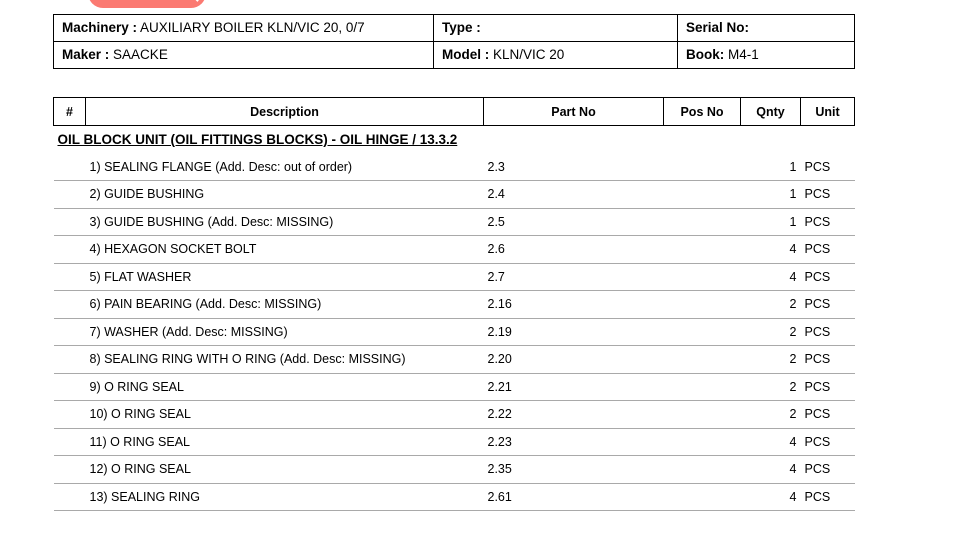 The image size is (976, 549). What do you see at coordinates (573, 332) in the screenshot?
I see `row-part-no-cell: 2.19` at bounding box center [573, 332].